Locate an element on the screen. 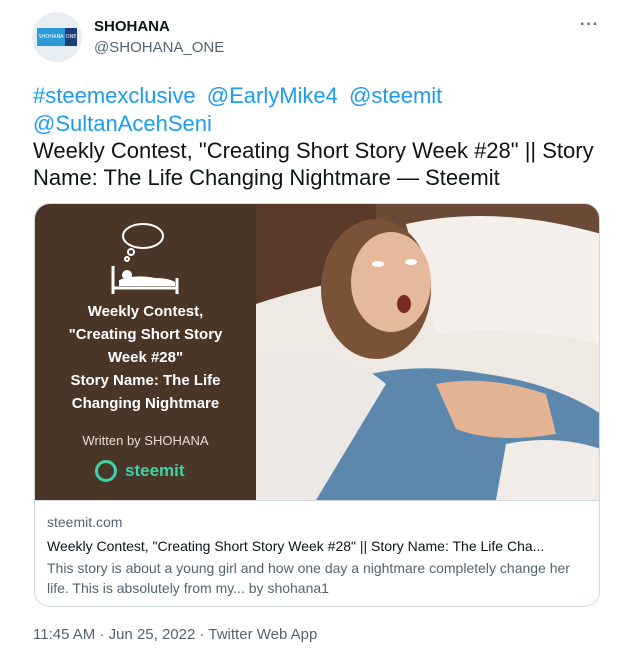  avatar: SHOHANA ONE is located at coordinates (57, 37).